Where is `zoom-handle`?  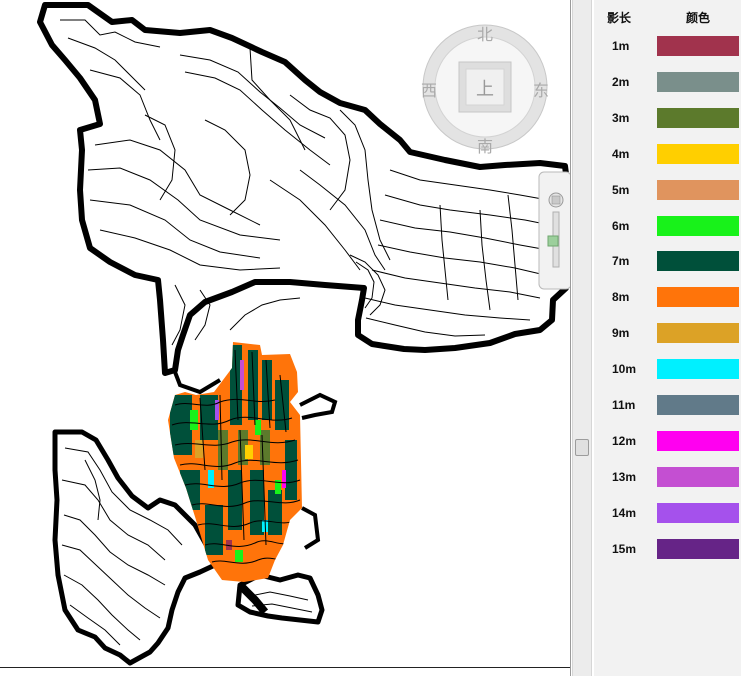 zoom-handle is located at coordinates (553, 241).